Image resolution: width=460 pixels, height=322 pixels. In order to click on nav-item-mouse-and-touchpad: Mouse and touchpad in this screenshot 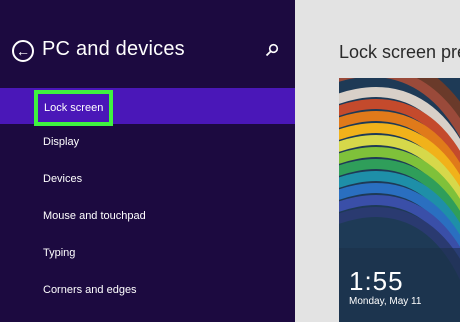, I will do `click(147, 217)`.